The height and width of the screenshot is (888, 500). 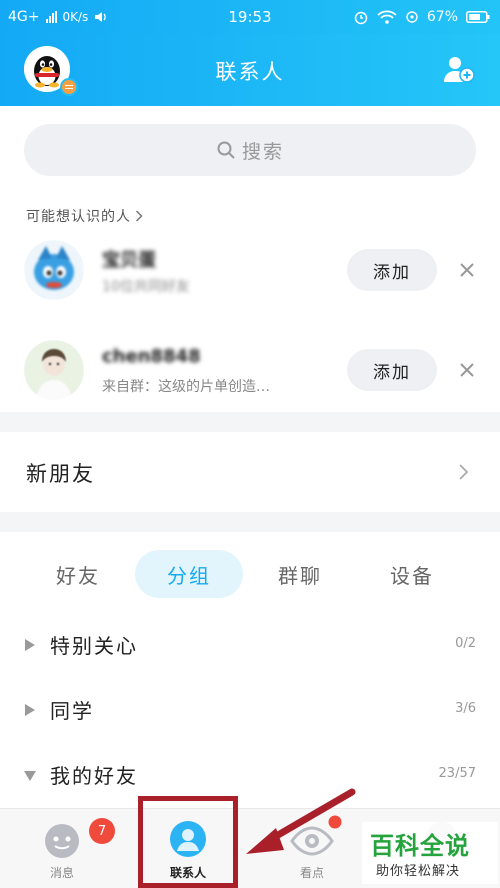 What do you see at coordinates (250, 270) in the screenshot?
I see `suggestion-item: 宝贝蛋 10位共同好友 添加` at bounding box center [250, 270].